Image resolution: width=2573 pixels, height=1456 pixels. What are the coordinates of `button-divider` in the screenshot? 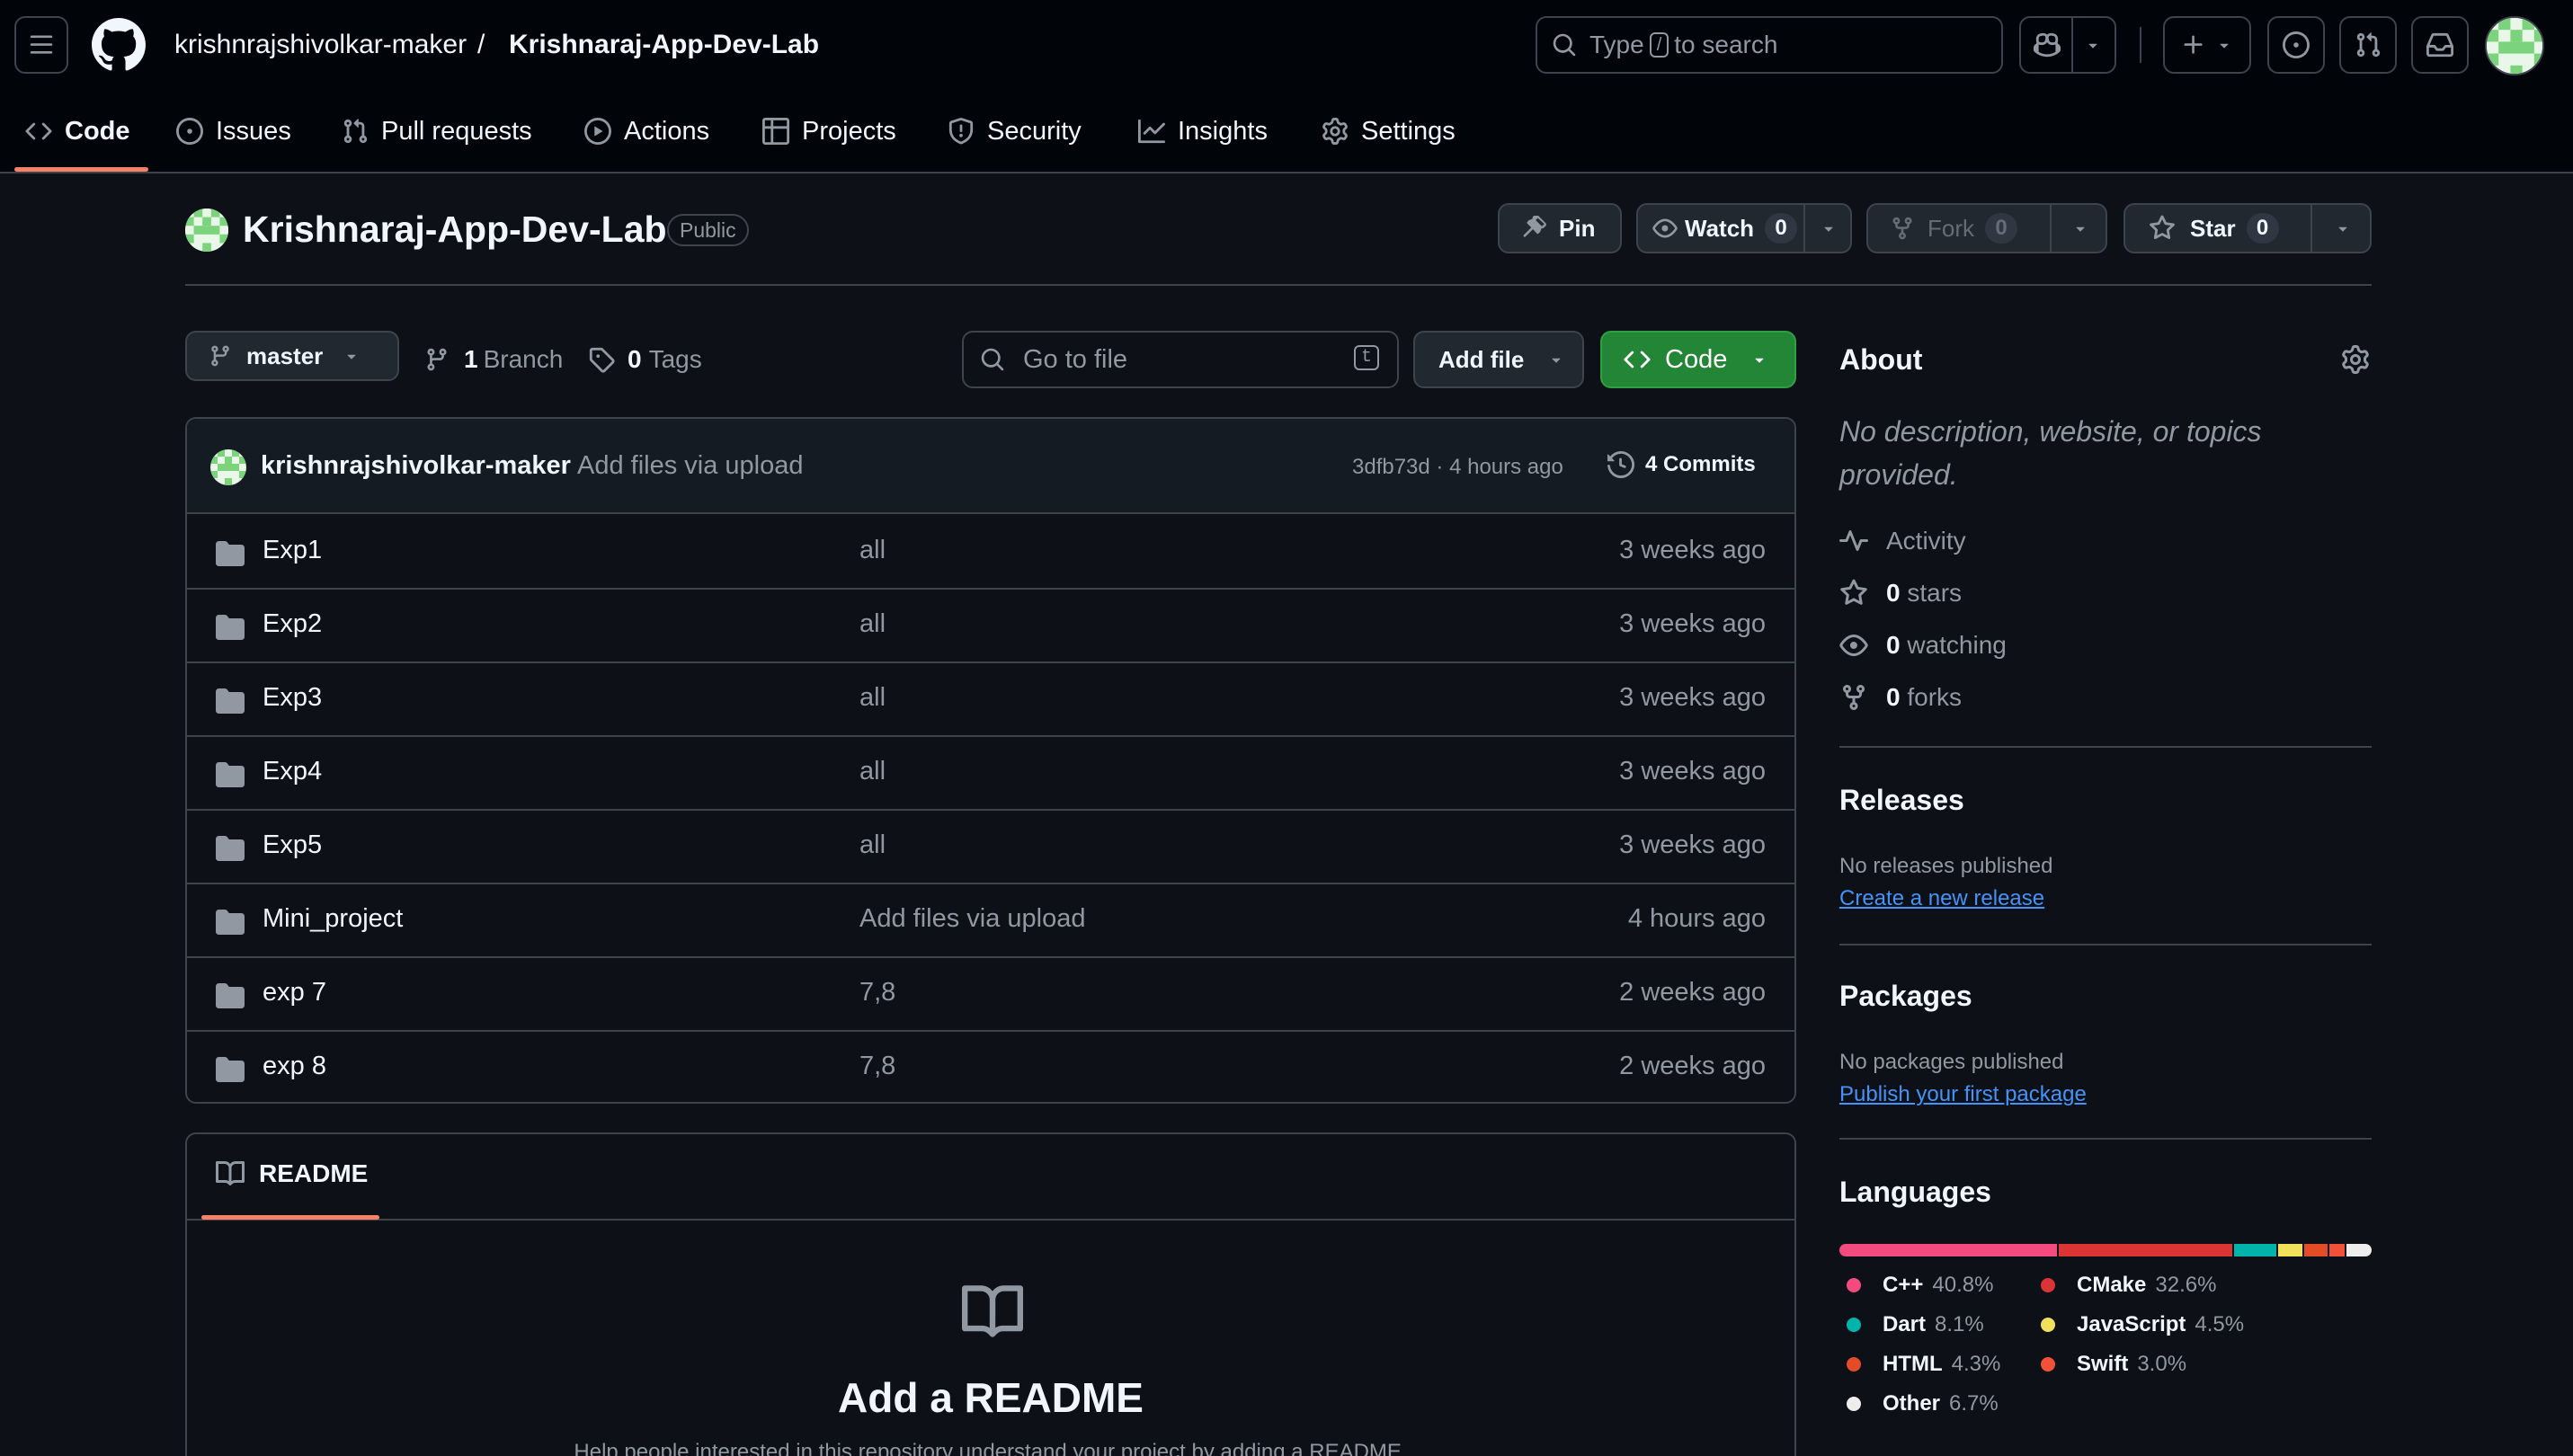 It's located at (1804, 229).